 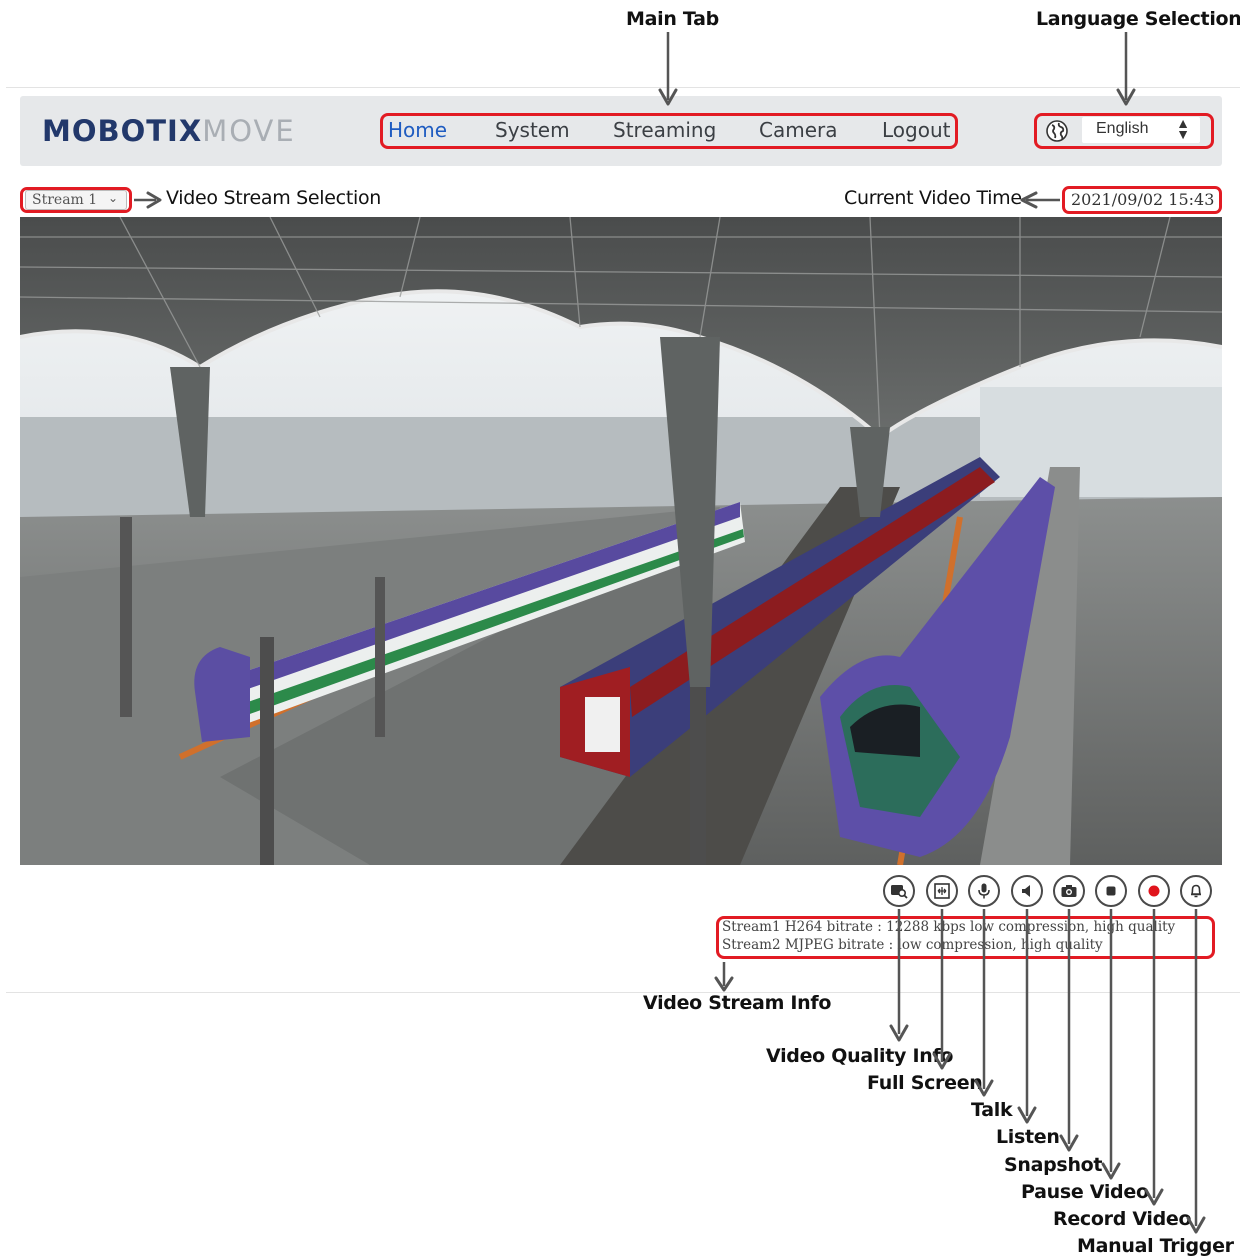 What do you see at coordinates (1057, 131) in the screenshot?
I see `globe-icon` at bounding box center [1057, 131].